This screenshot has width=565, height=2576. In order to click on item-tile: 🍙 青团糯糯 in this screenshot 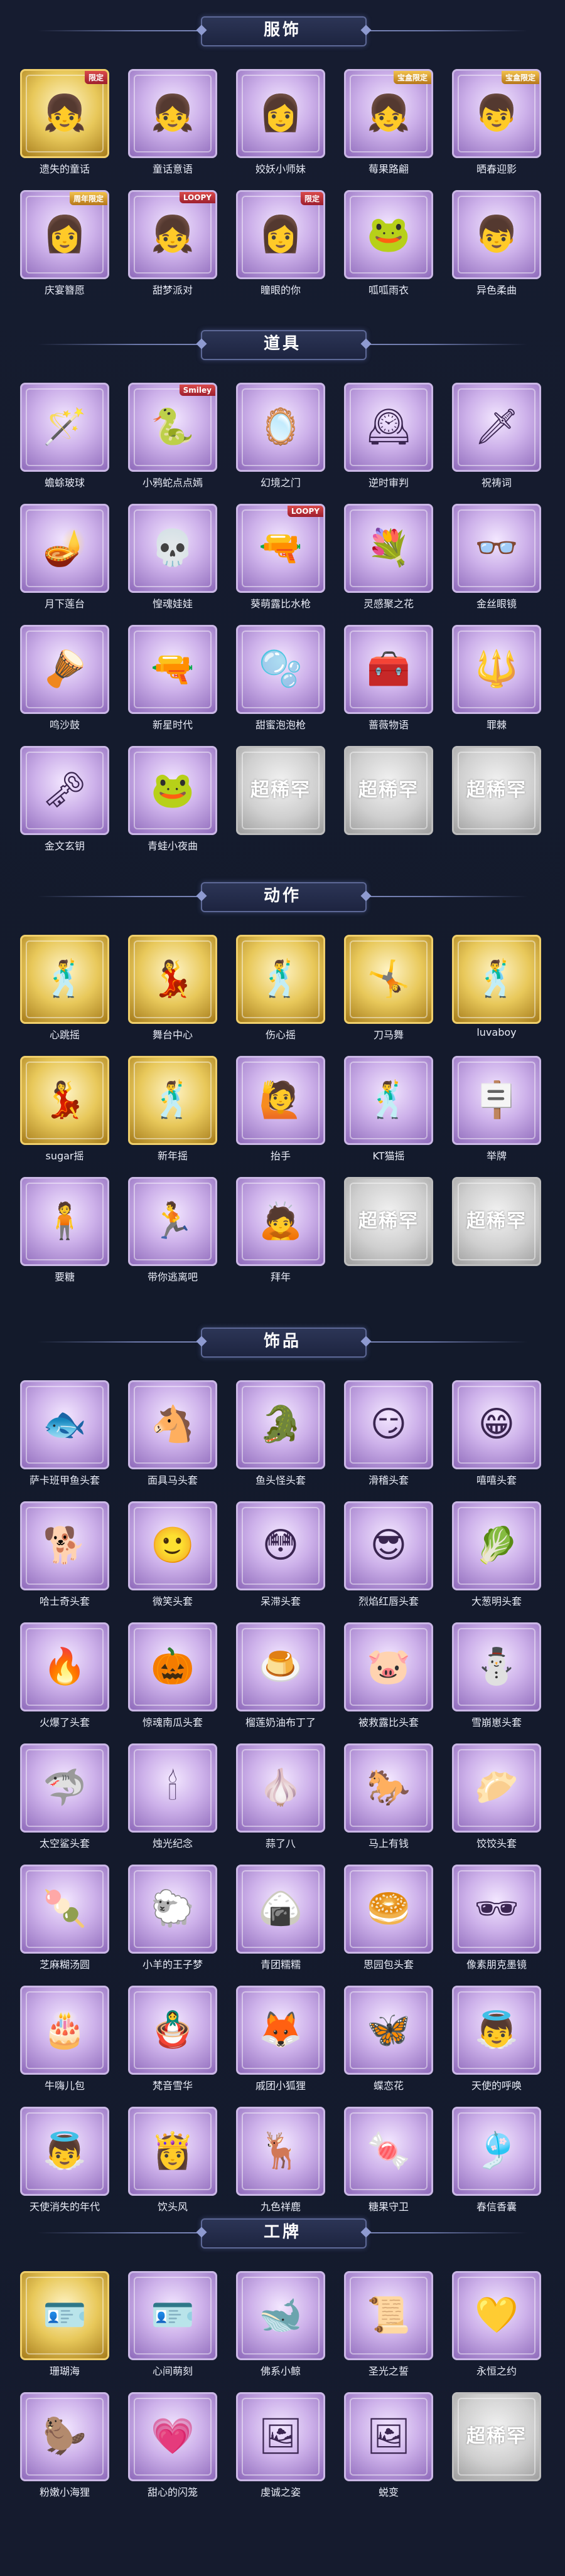, I will do `click(281, 1921)`.